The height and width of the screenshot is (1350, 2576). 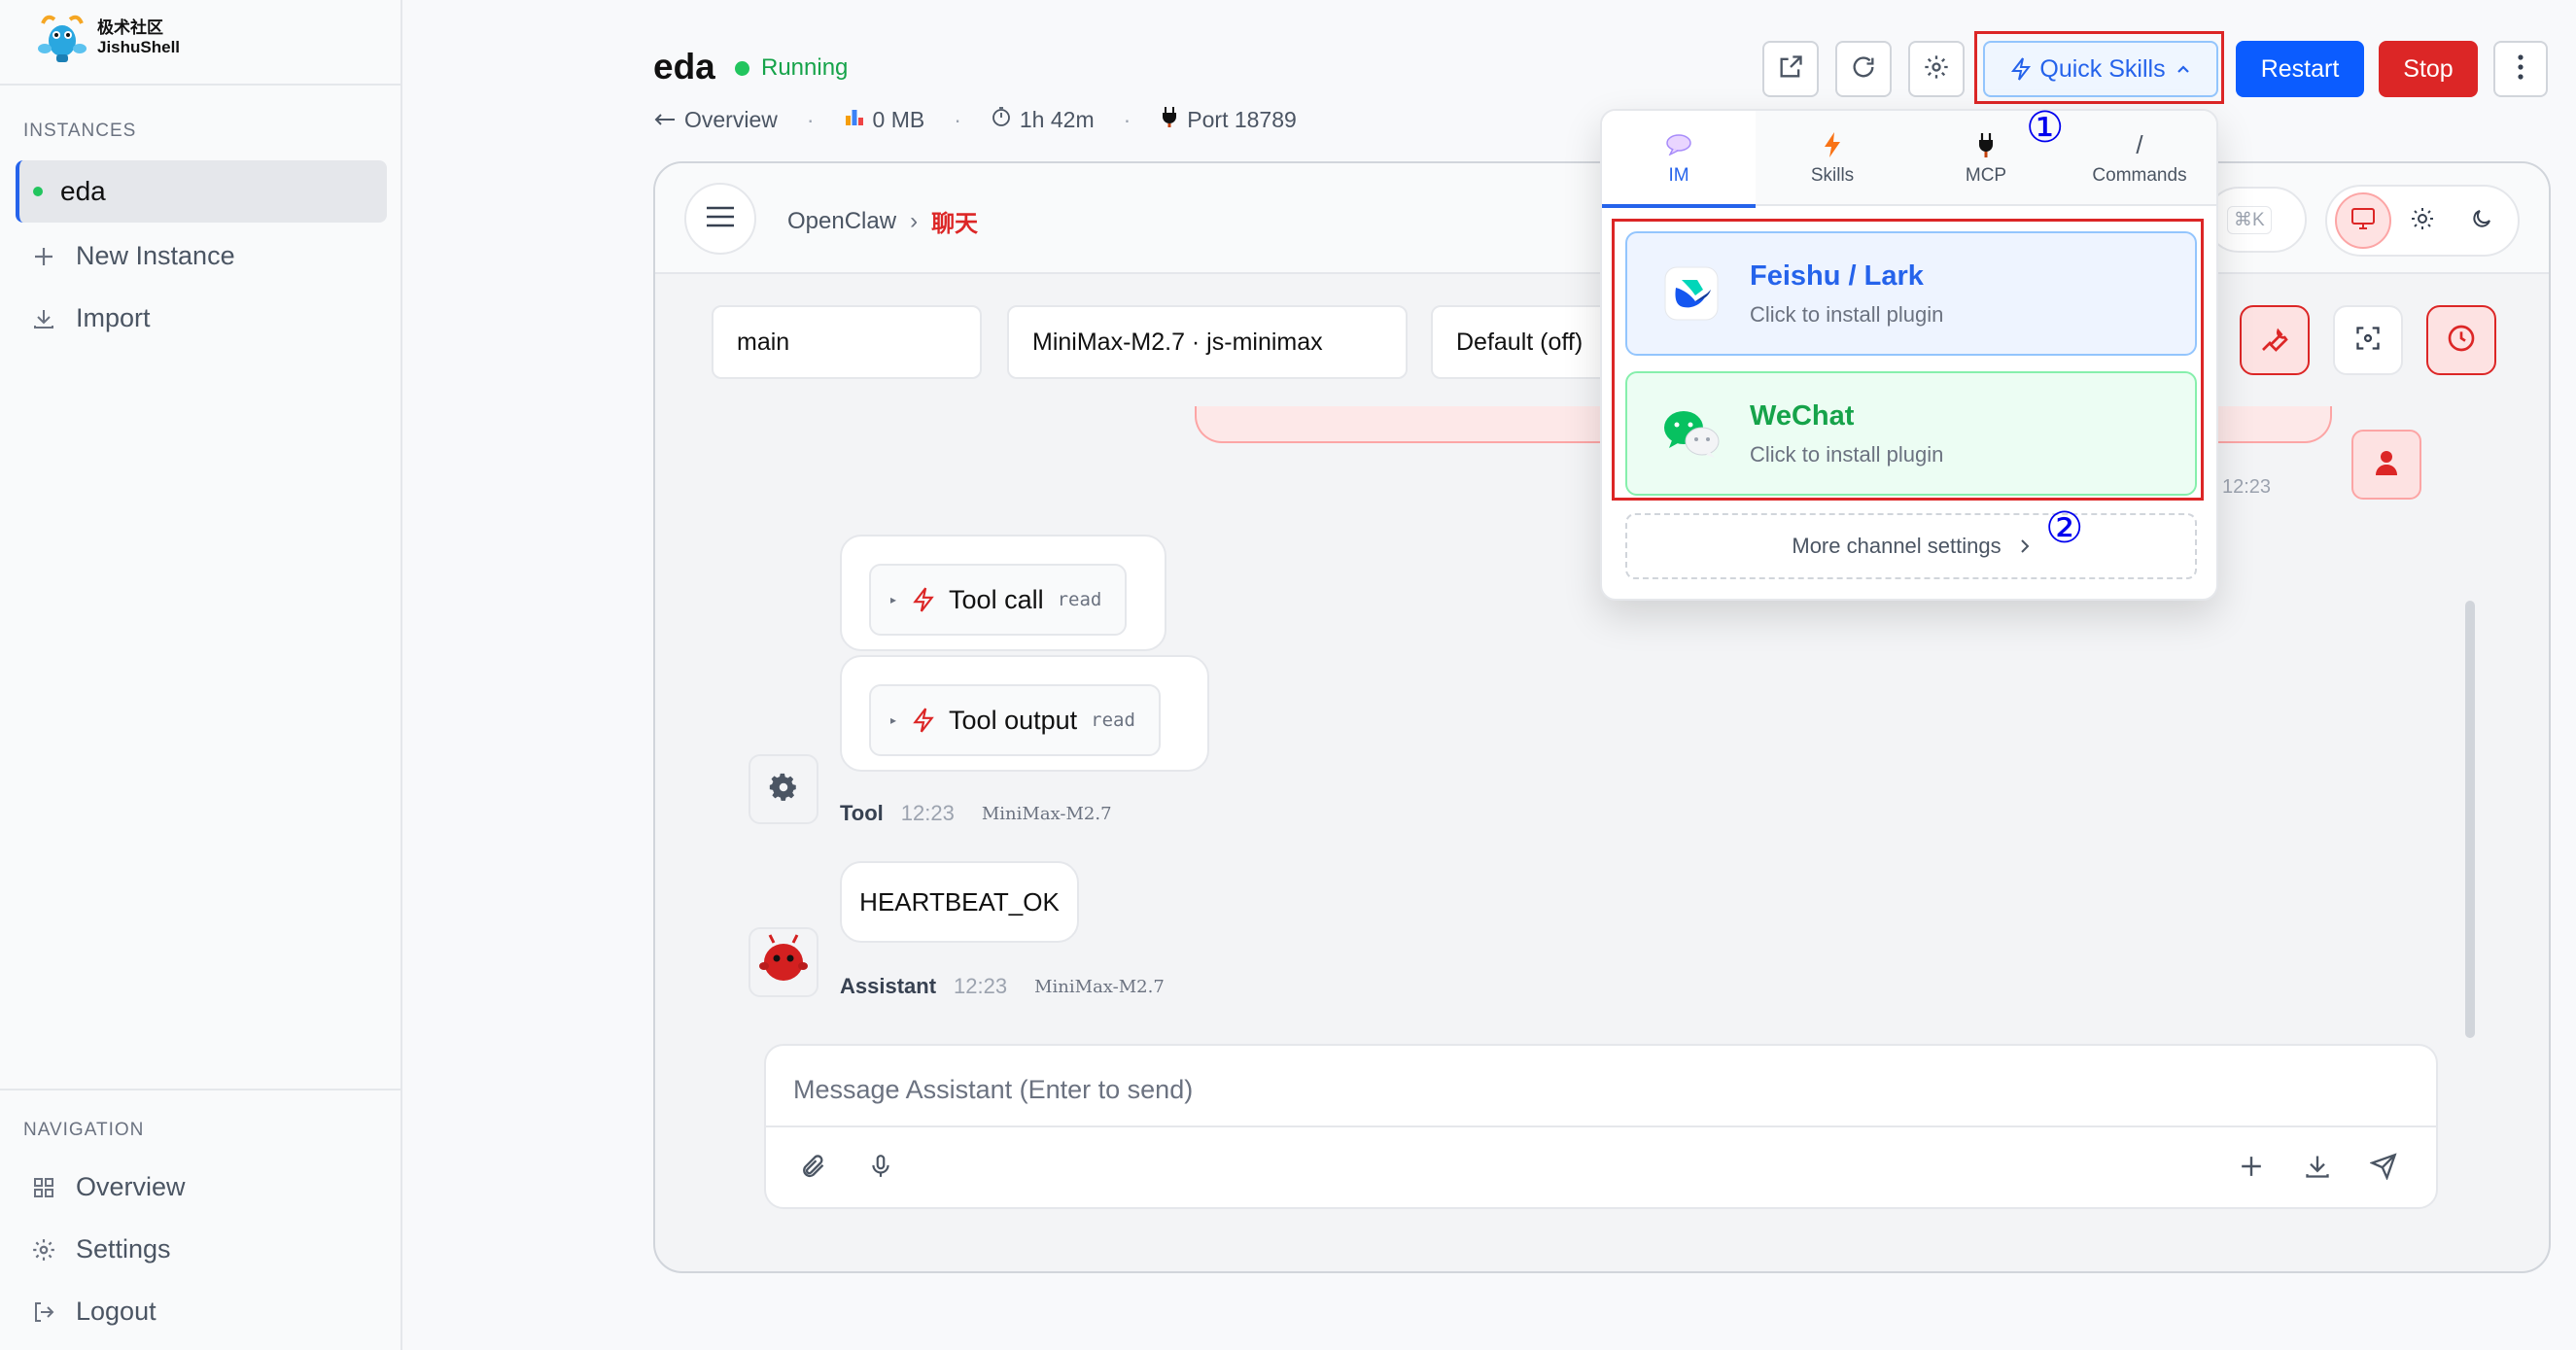 What do you see at coordinates (2247, 487) in the screenshot?
I see `user-message-time: 12:23` at bounding box center [2247, 487].